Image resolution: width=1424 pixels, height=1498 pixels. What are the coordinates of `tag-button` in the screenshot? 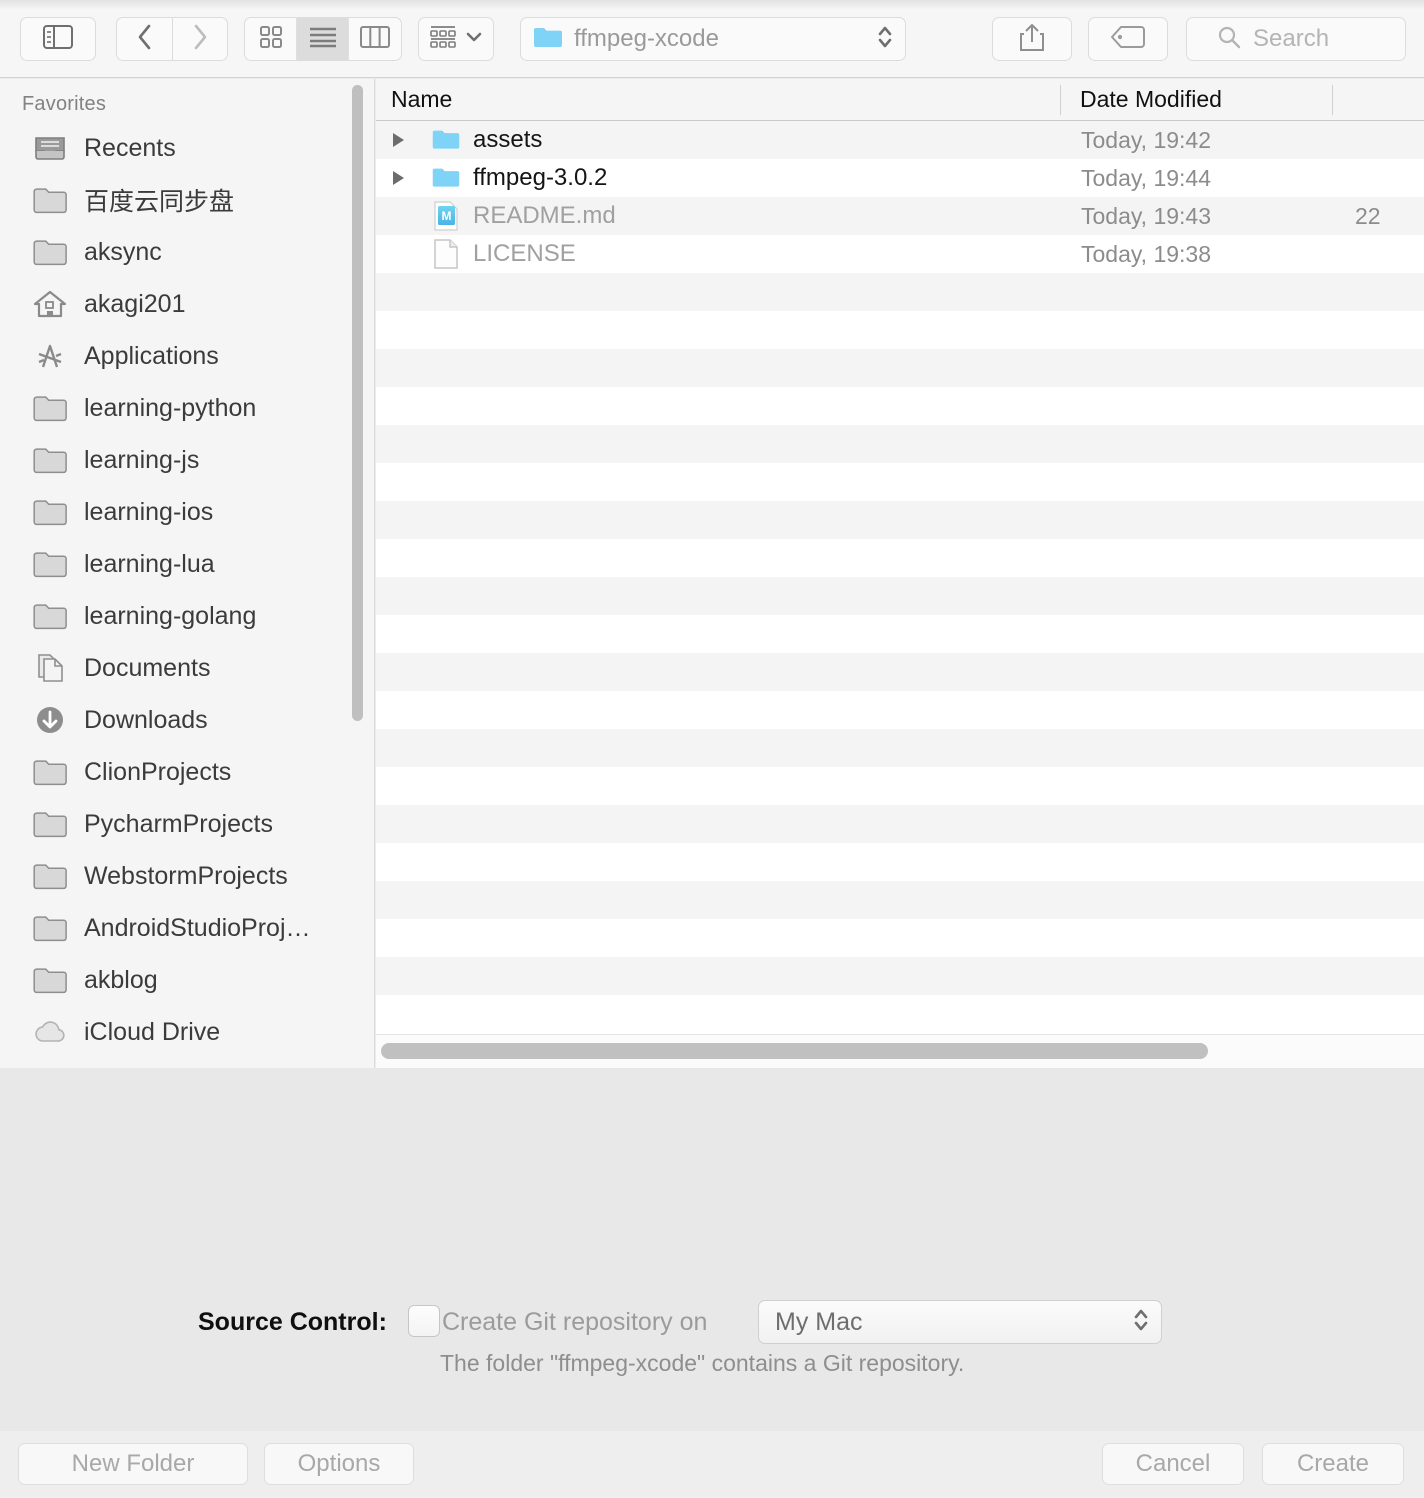 It's located at (1128, 39).